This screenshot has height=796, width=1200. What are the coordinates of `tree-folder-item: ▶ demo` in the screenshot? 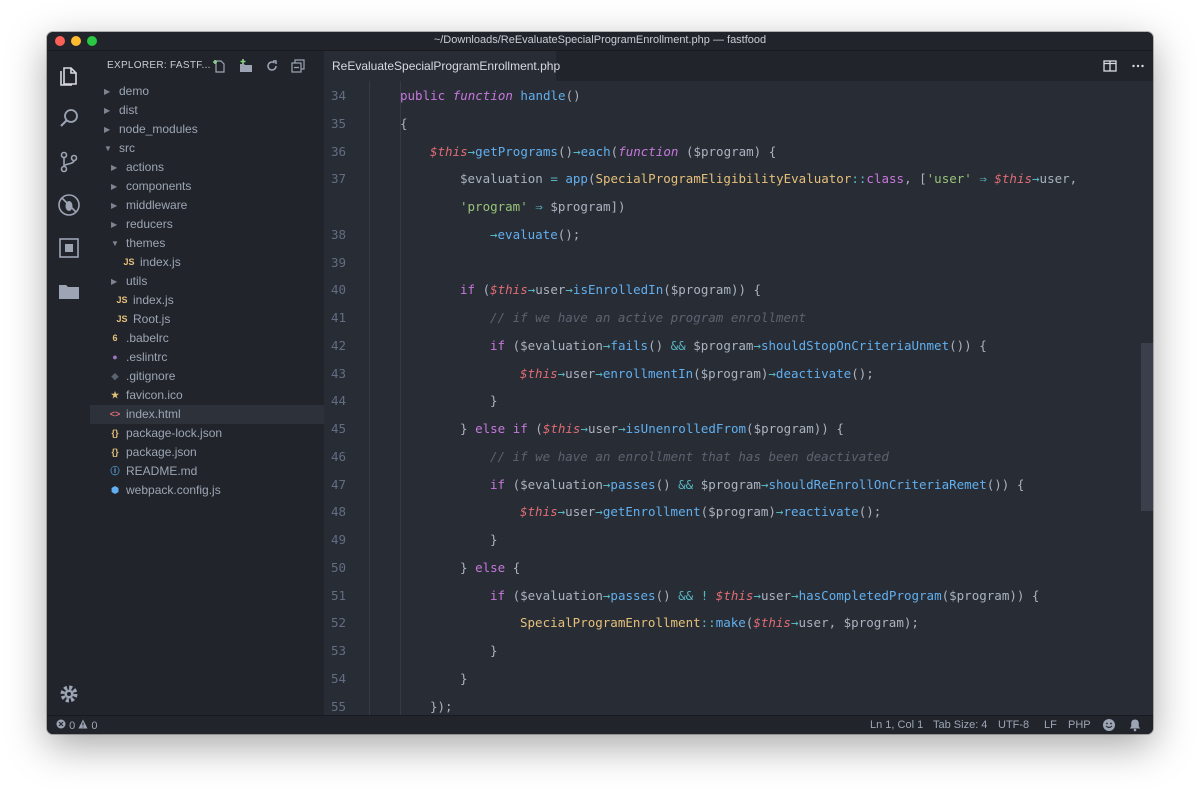 It's located at (207, 91).